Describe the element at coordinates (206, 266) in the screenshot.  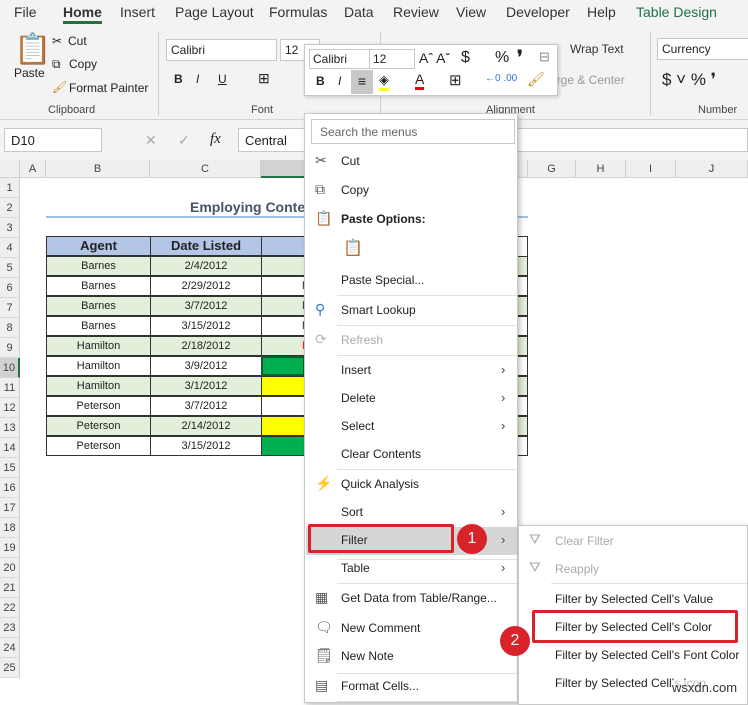
I see `table-cell: 2/4/2012` at that location.